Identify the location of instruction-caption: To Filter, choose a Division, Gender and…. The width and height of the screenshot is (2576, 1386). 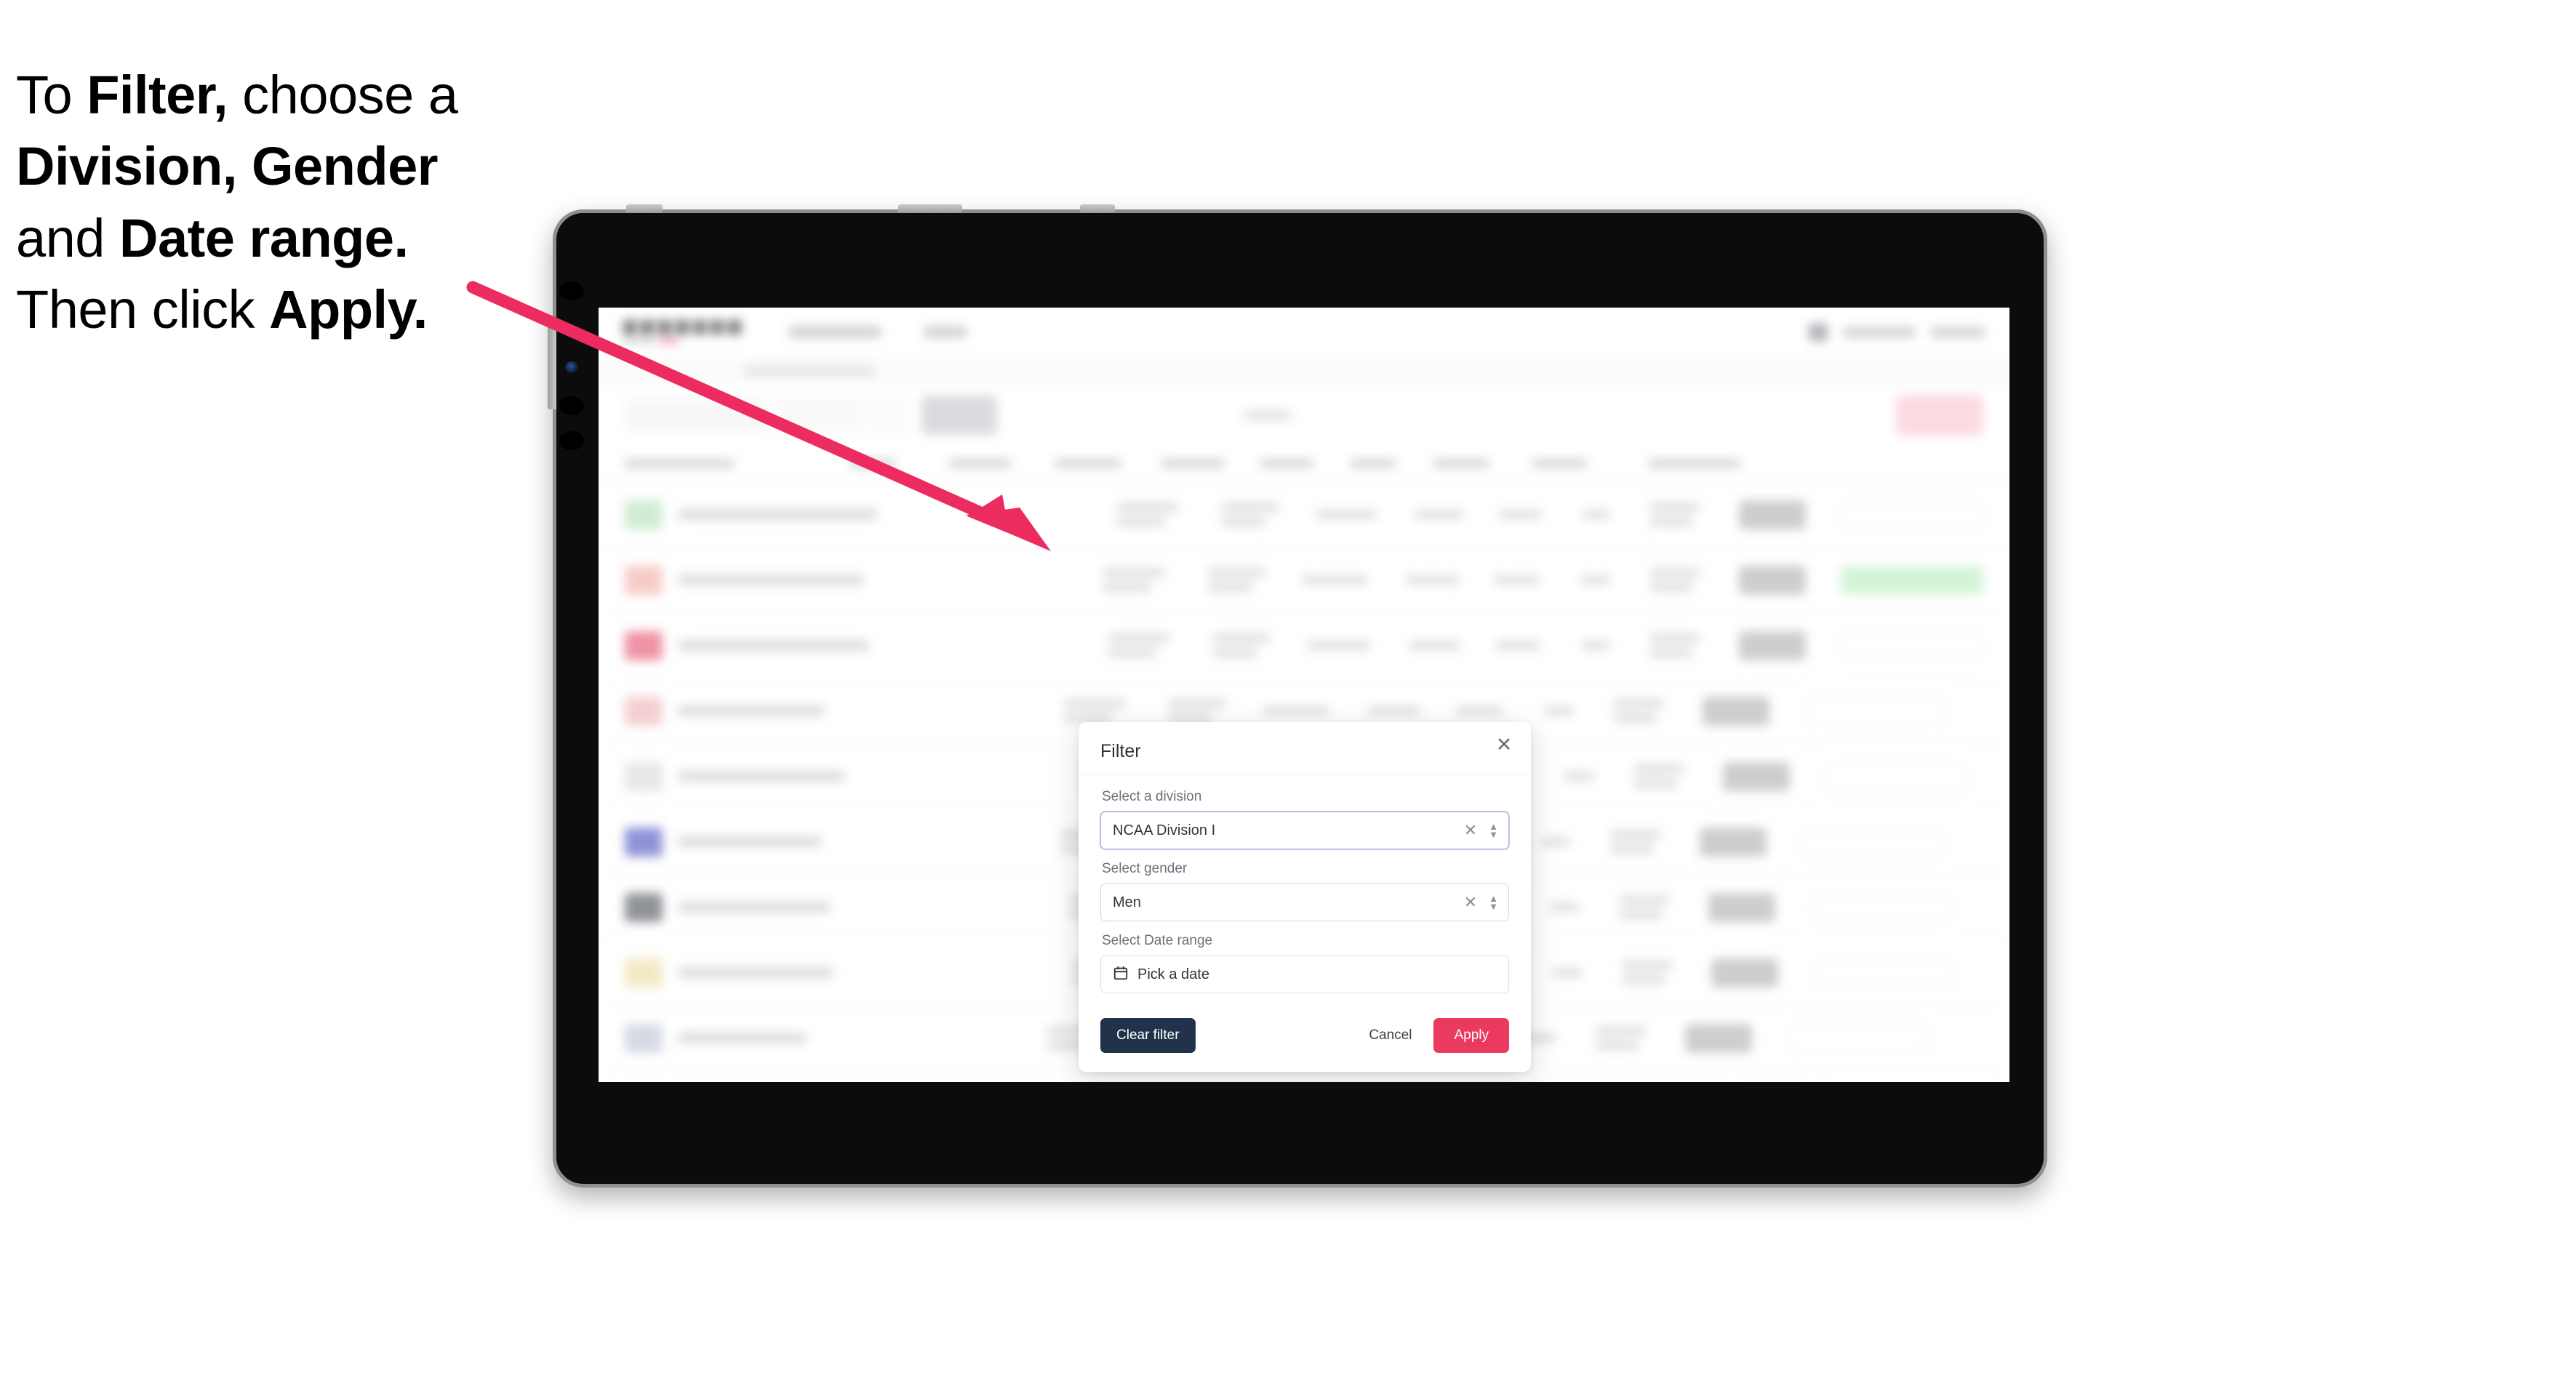
(292, 203).